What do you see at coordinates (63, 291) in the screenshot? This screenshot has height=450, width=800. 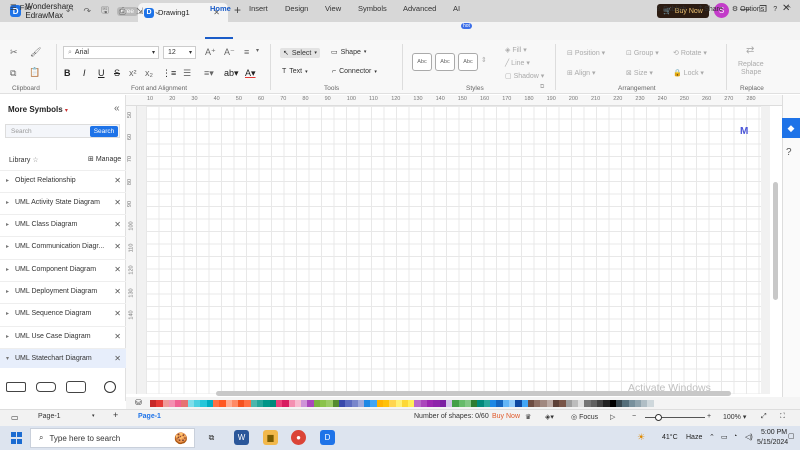 I see `library-item-uml-deployment: ▸ UML Deployment Diagram ✕` at bounding box center [63, 291].